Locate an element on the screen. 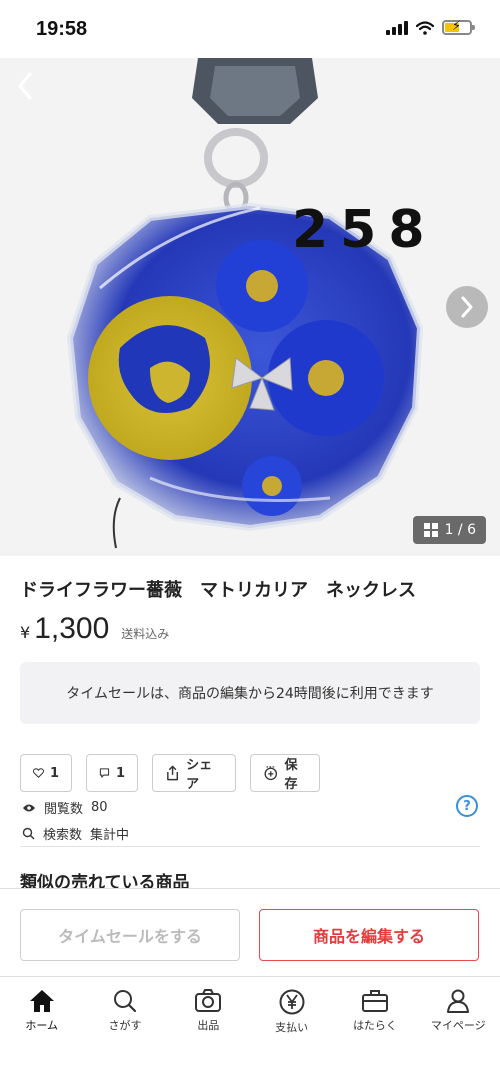  save-button: 保存 is located at coordinates (285, 773).